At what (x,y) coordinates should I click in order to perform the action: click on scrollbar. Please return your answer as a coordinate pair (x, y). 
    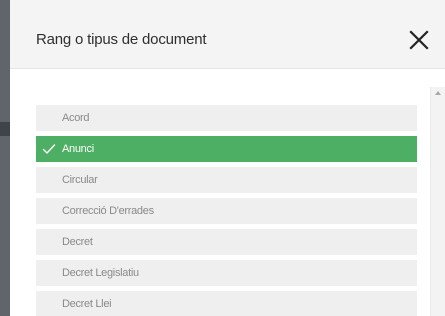
    Looking at the image, I should click on (437, 201).